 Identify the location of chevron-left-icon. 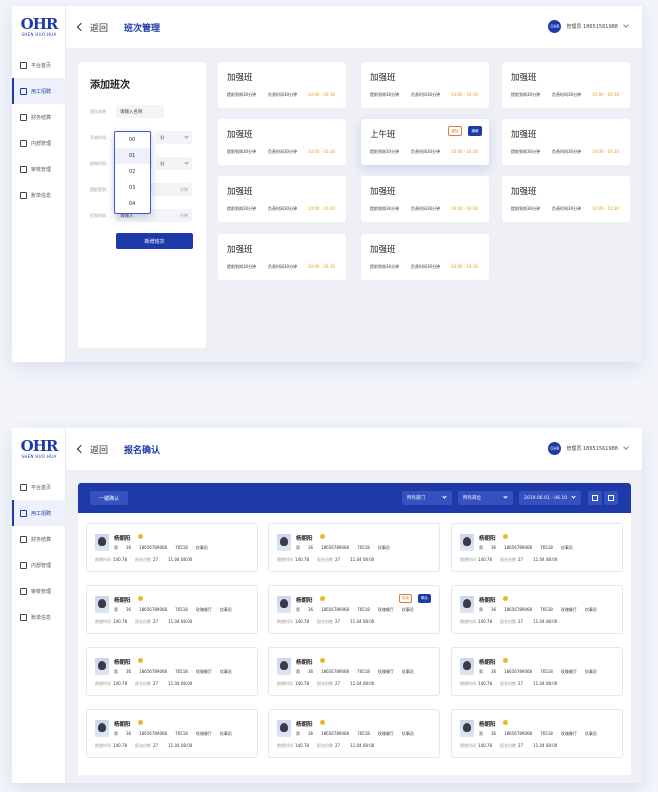
(81, 27).